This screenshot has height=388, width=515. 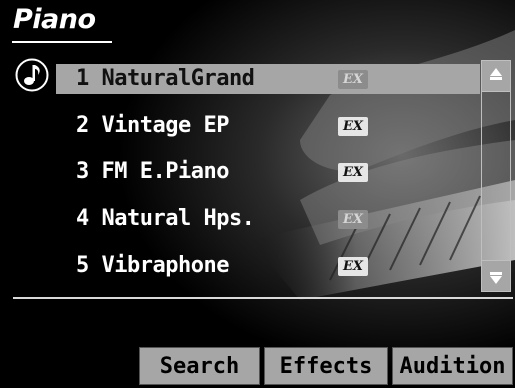 What do you see at coordinates (452, 366) in the screenshot?
I see `audition-button: Audition` at bounding box center [452, 366].